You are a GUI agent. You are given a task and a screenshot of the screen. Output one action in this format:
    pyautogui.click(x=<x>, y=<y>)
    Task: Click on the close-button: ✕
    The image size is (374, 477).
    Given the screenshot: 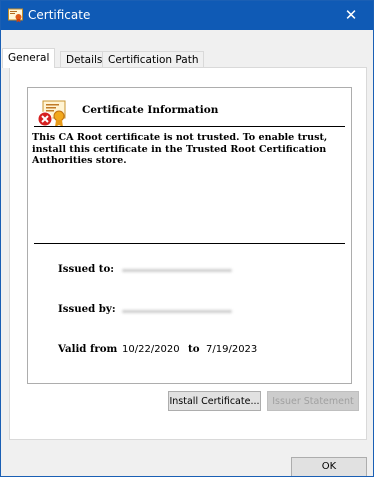 What is the action you would take?
    pyautogui.click(x=351, y=15)
    